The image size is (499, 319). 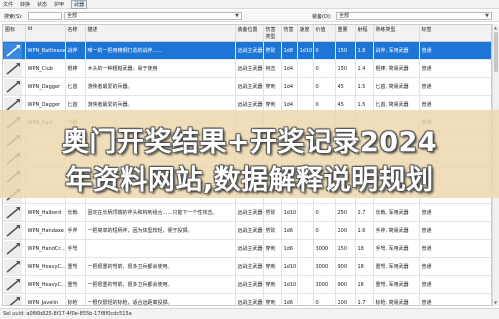 What do you see at coordinates (272, 33) in the screenshot?
I see `col-damage-type: 伤害类型` at bounding box center [272, 33].